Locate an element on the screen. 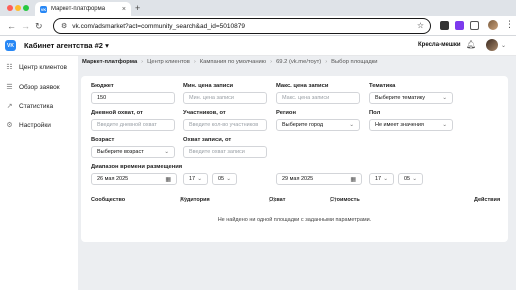  date-from-value: 26 мая 2025 is located at coordinates (113, 179).